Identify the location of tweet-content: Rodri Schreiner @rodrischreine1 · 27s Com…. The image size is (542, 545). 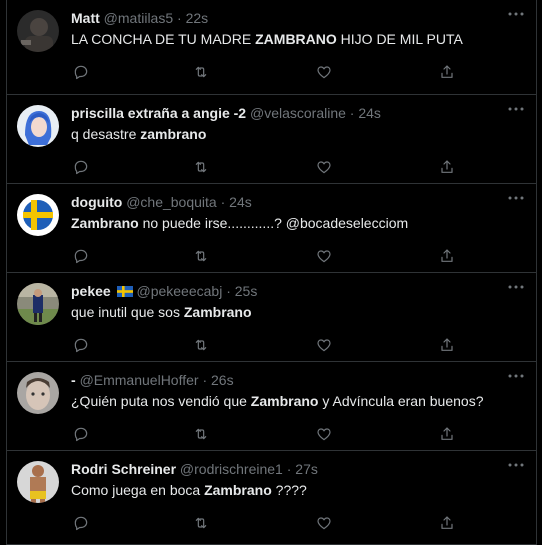
(297, 480).